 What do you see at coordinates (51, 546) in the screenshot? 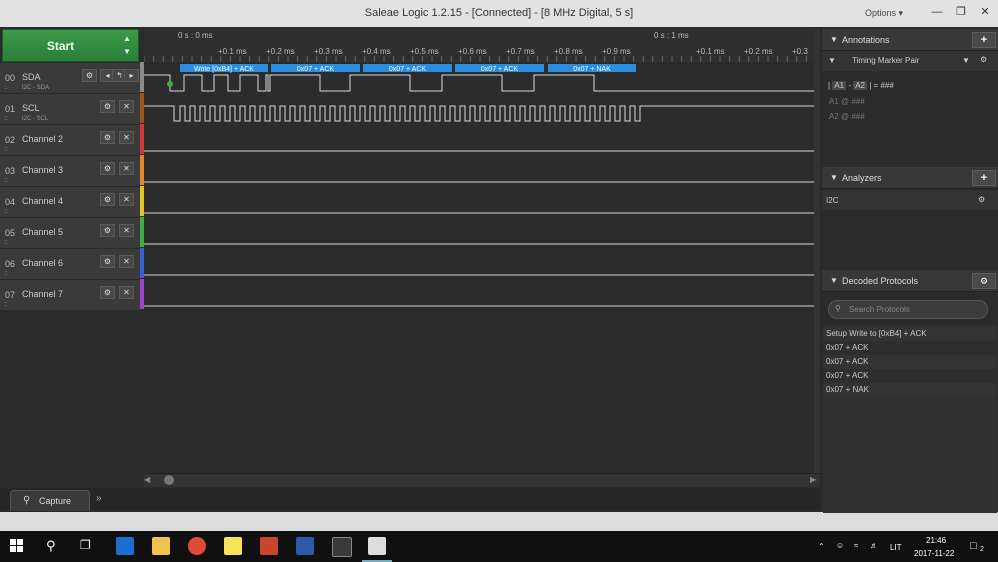
I see `search-taskbar-icon: ⚲` at bounding box center [51, 546].